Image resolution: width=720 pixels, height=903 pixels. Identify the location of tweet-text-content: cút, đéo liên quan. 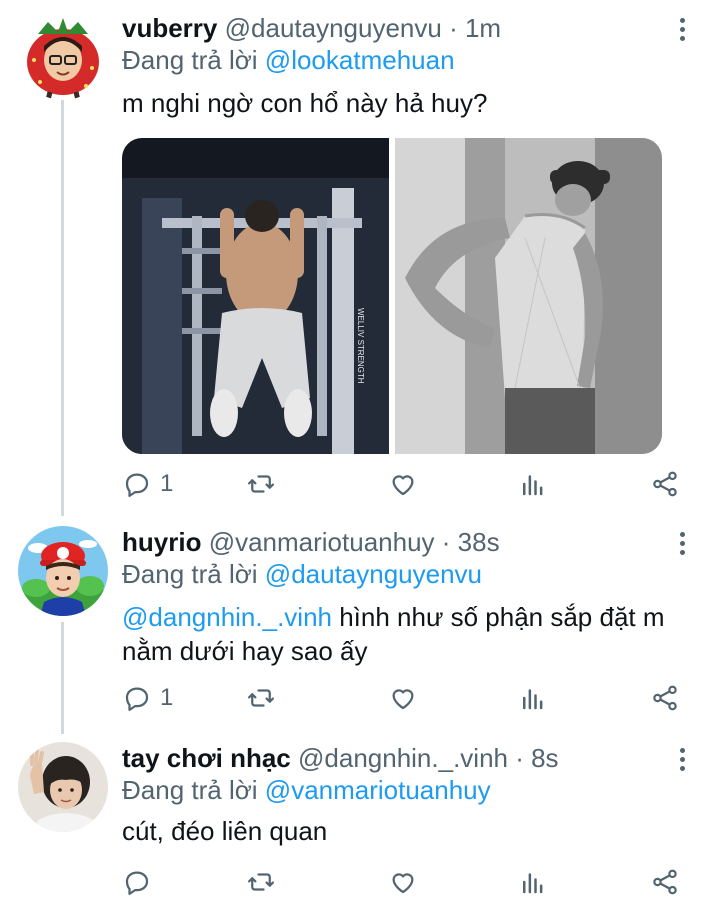
(225, 831).